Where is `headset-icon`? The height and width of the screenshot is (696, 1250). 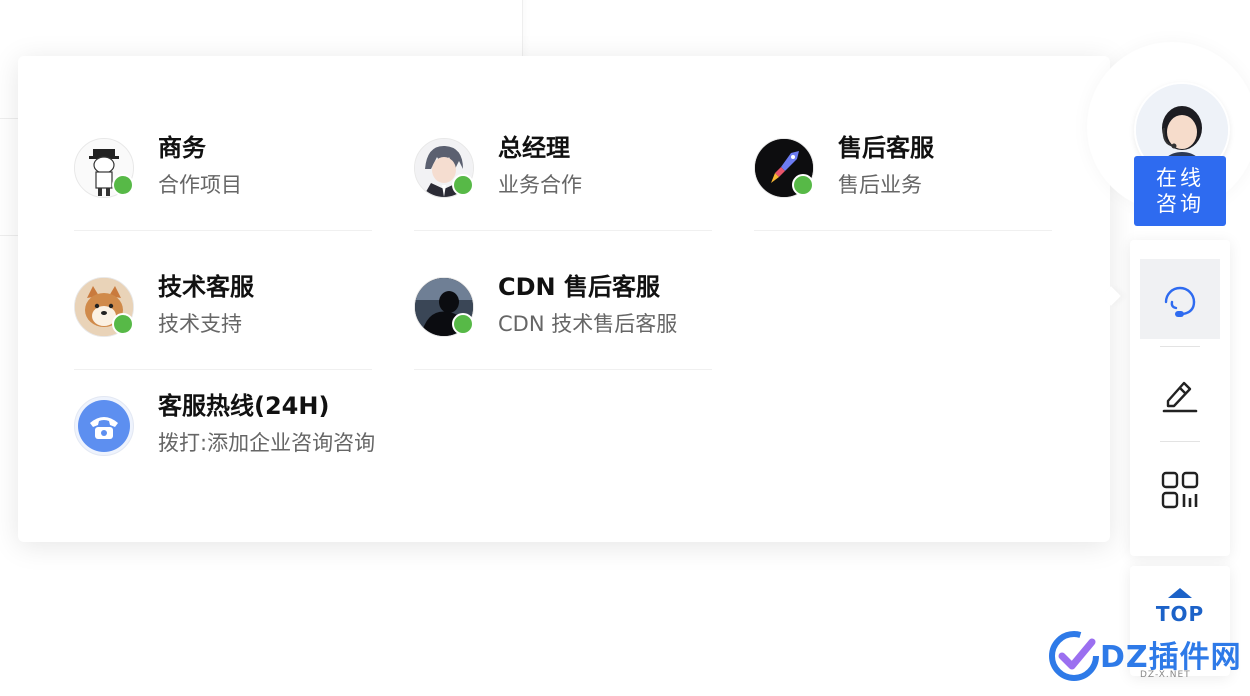 headset-icon is located at coordinates (1180, 301).